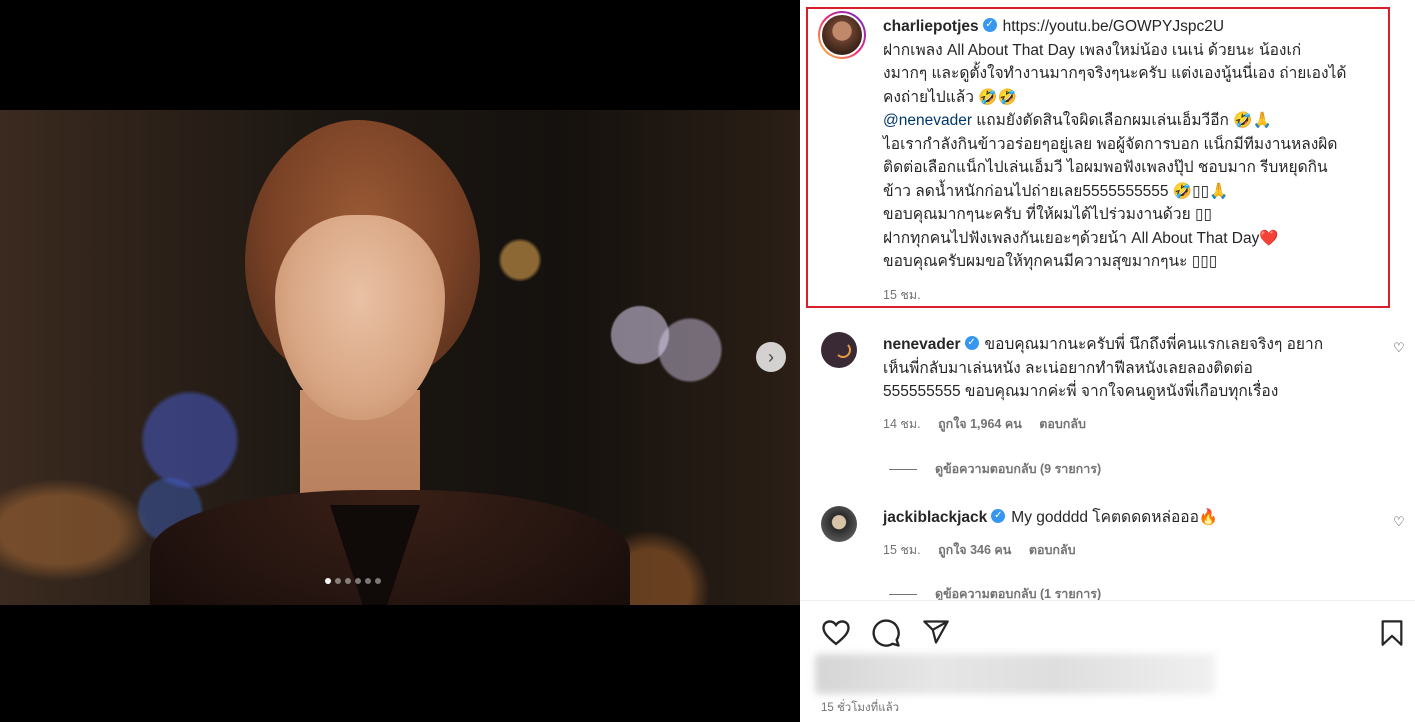 This screenshot has height=723, width=1415. I want to click on carousel-dots, so click(353, 581).